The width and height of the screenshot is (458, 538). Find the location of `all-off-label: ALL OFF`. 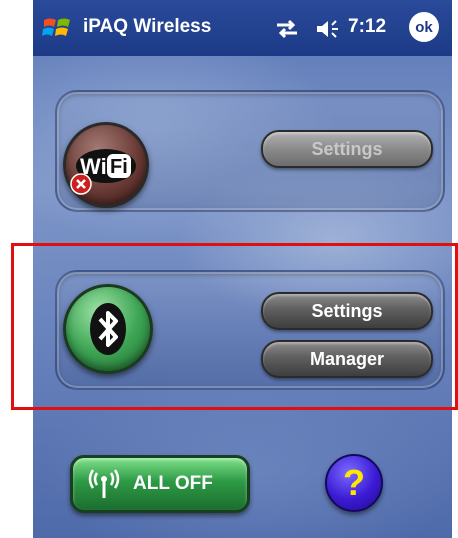

all-off-label: ALL OFF is located at coordinates (173, 483).